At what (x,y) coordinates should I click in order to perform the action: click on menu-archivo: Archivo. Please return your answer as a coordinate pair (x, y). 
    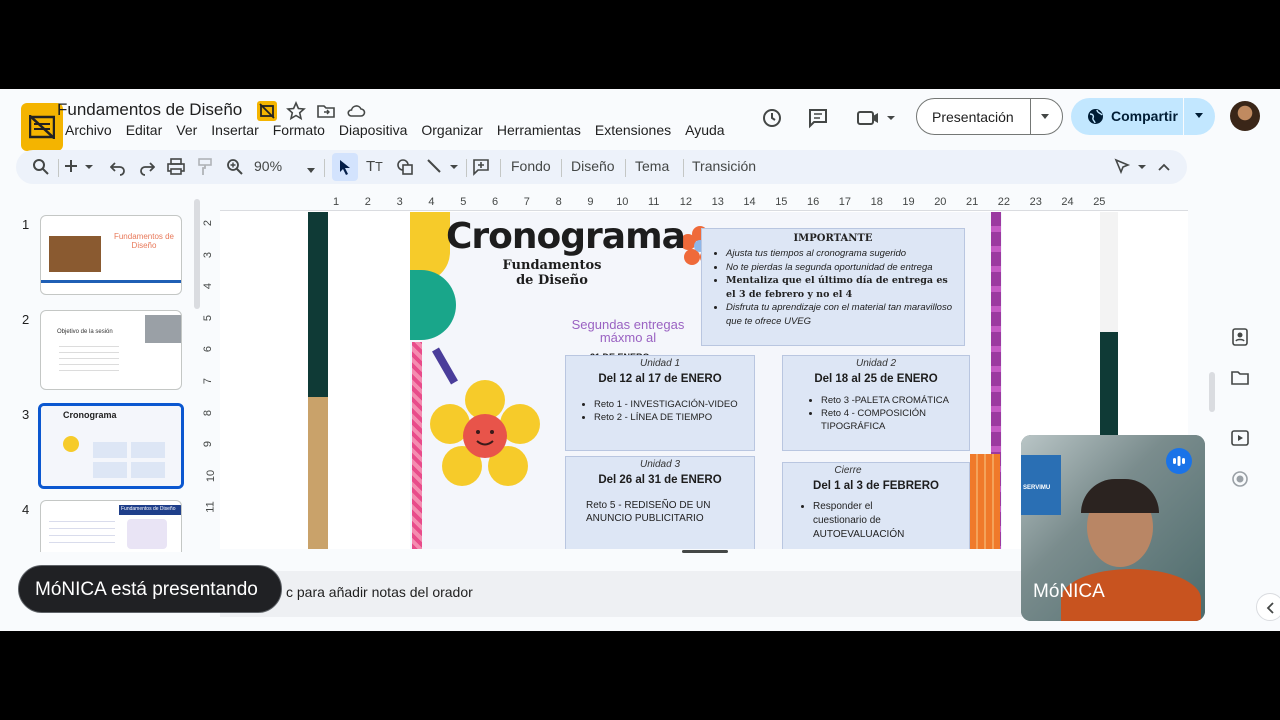
    Looking at the image, I should click on (92, 130).